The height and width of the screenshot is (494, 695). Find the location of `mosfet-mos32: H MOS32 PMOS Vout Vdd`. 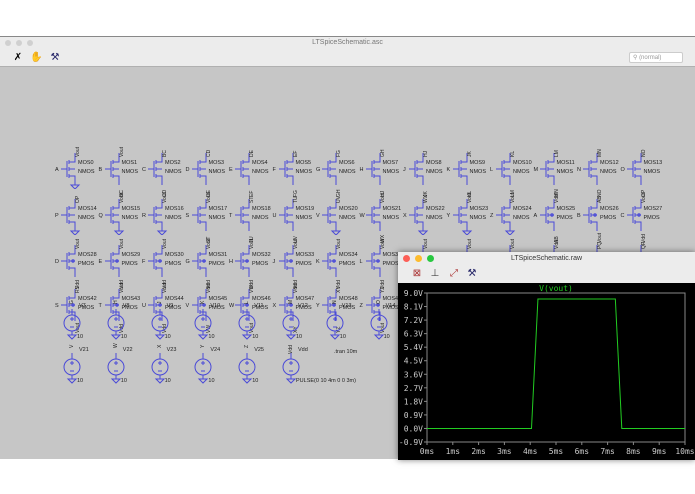

mosfet-mos32: H MOS32 PMOS Vout Vdd is located at coordinates (252, 263).